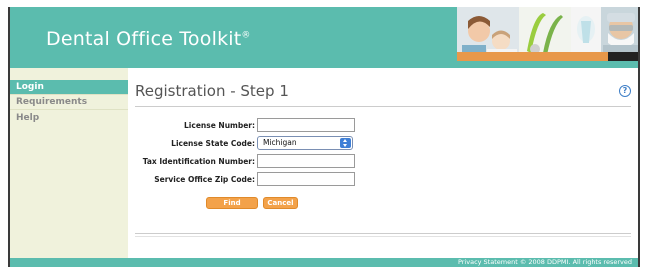  I want to click on window-frame-left, so click(4, 133).